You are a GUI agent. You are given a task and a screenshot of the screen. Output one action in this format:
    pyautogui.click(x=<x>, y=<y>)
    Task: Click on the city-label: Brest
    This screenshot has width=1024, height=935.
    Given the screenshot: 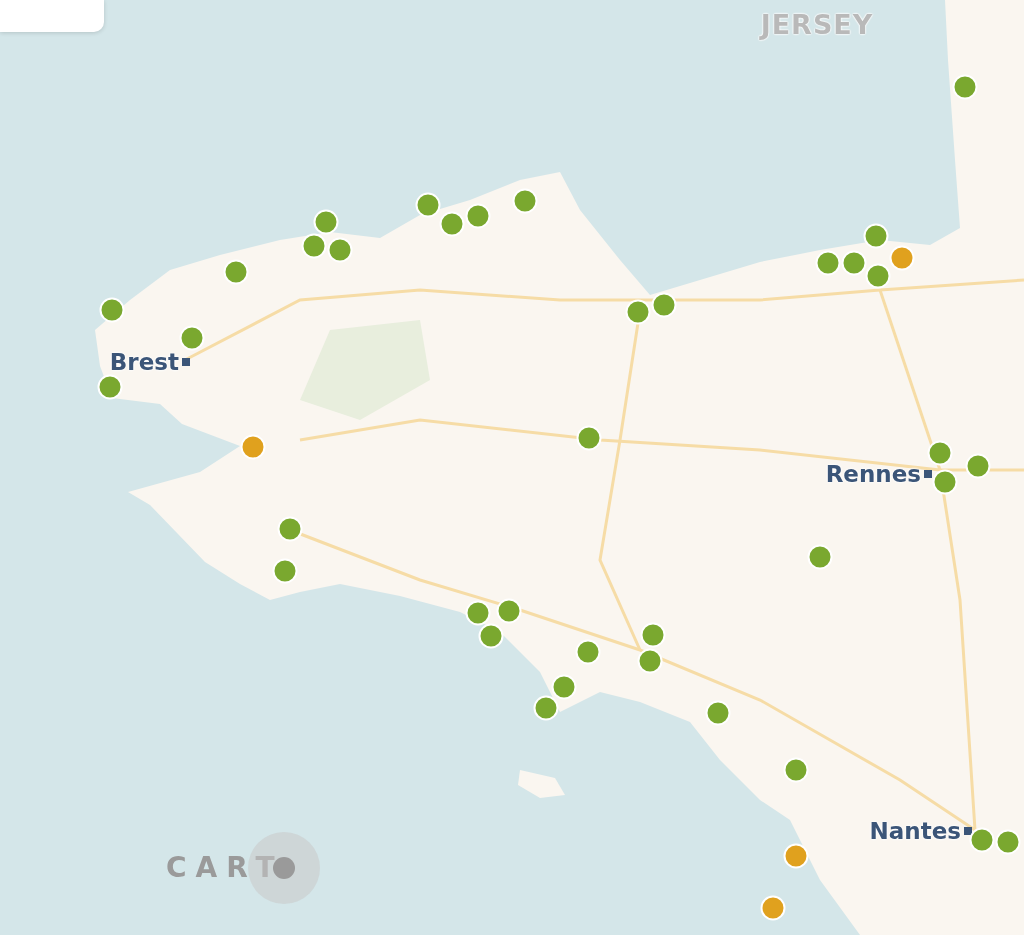 What is the action you would take?
    pyautogui.click(x=144, y=362)
    